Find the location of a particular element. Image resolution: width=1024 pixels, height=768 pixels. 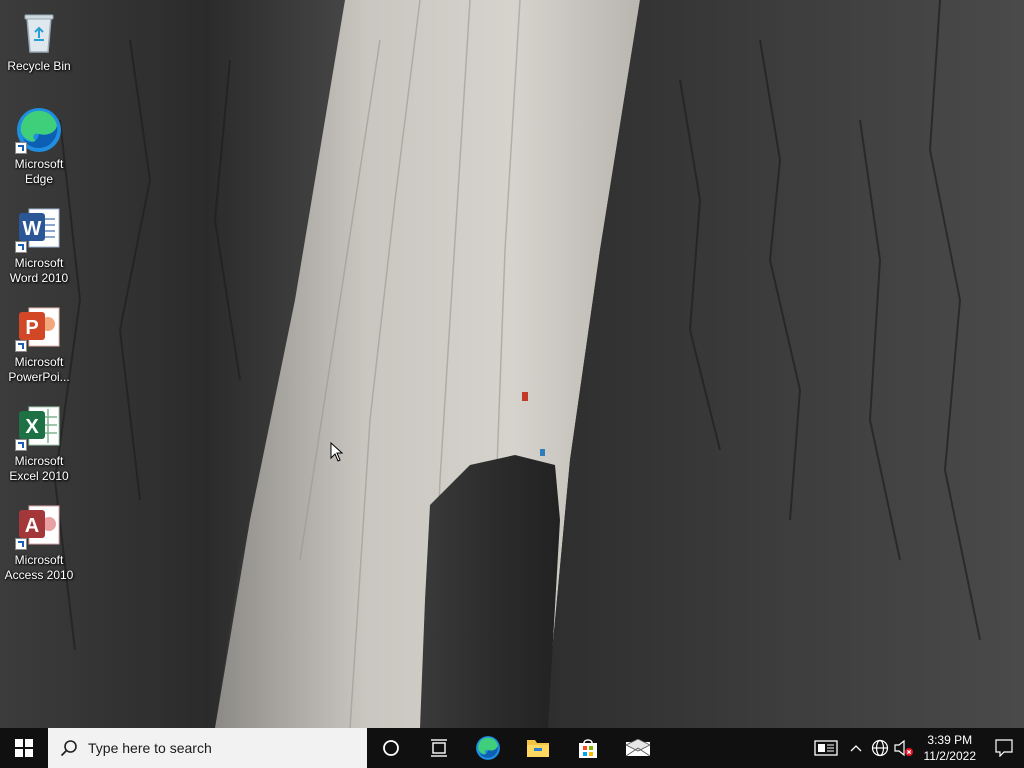

cortana-button is located at coordinates (391, 748).